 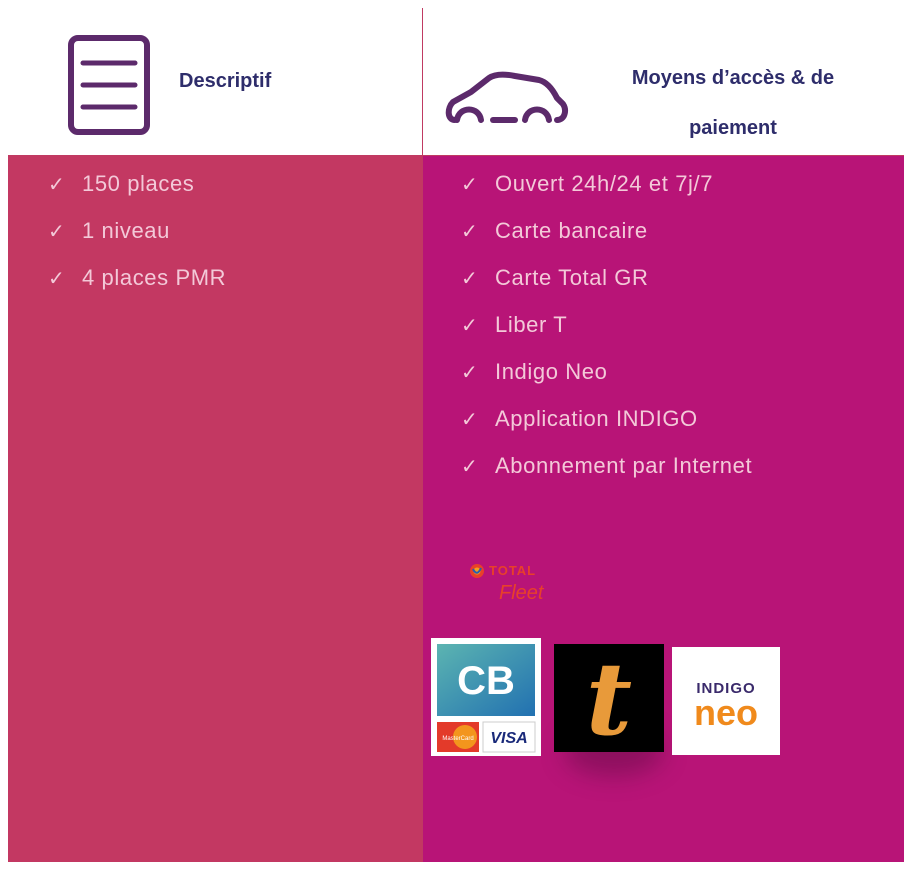 What do you see at coordinates (531, 324) in the screenshot?
I see `item-text: Liber T` at bounding box center [531, 324].